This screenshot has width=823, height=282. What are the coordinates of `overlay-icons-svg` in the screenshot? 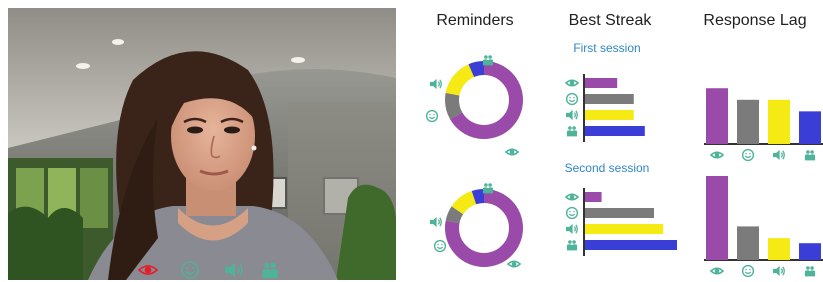 It's located at (207, 270).